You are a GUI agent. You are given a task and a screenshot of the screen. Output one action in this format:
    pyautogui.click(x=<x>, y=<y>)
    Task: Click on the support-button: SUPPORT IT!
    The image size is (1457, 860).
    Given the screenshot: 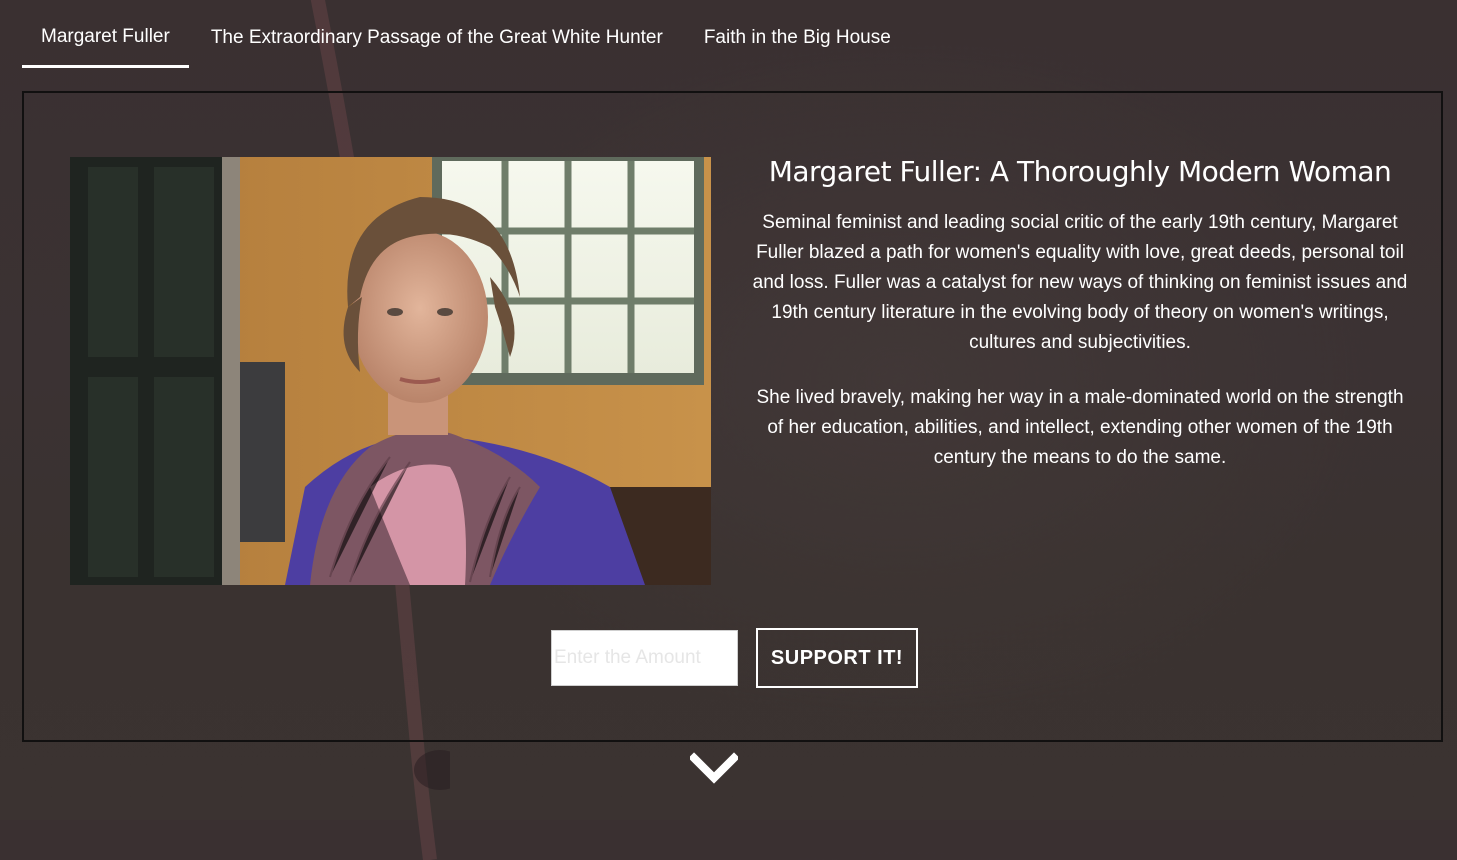 What is the action you would take?
    pyautogui.click(x=837, y=658)
    